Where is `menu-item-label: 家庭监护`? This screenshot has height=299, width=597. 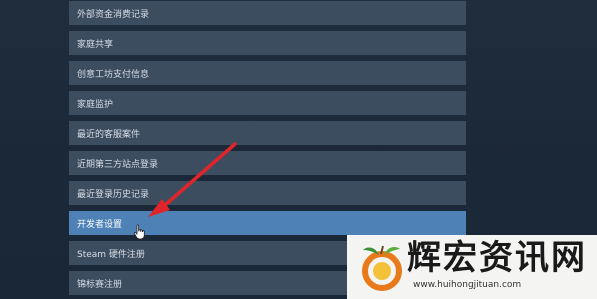
menu-item-label: 家庭监护 is located at coordinates (95, 104).